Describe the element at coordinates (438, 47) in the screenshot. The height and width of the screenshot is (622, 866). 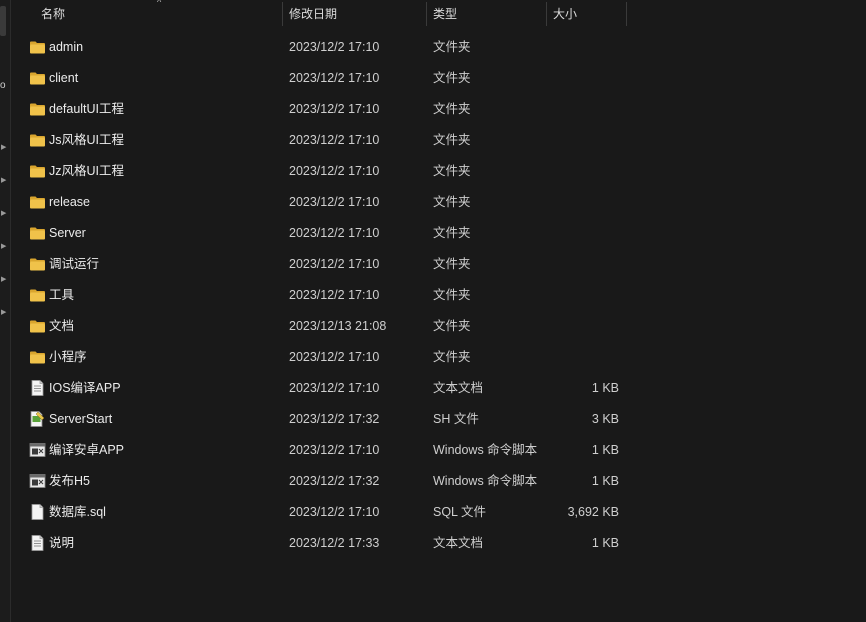
I see `file-row: admin 2023/12/2 17:10 文件夹` at that location.